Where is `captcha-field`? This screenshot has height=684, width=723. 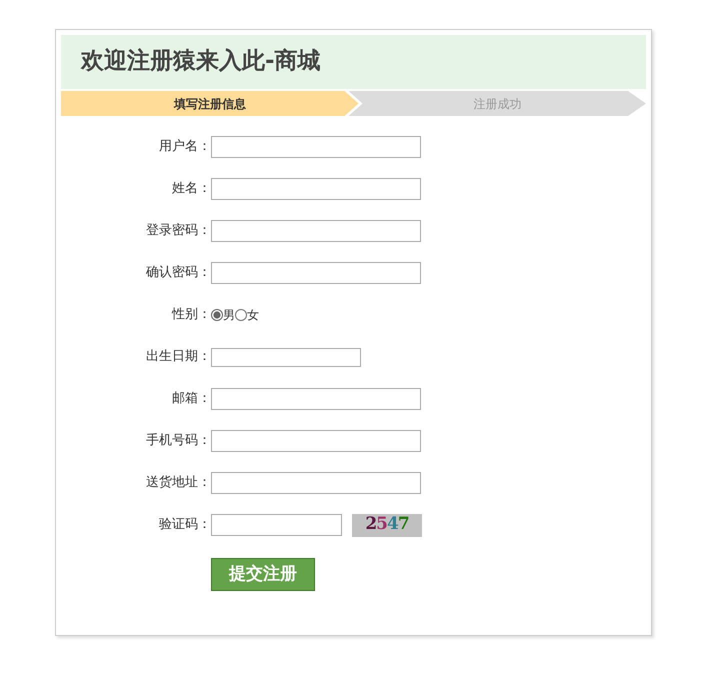
captcha-field is located at coordinates (276, 525).